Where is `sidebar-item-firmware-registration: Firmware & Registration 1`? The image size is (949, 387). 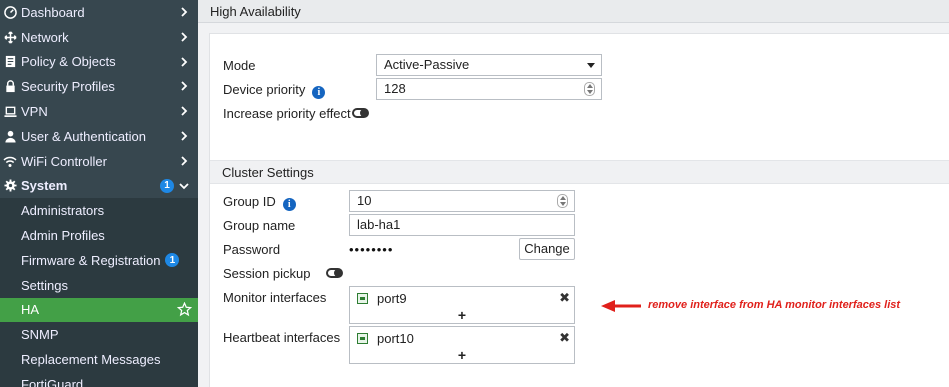 sidebar-item-firmware-registration: Firmware & Registration 1 is located at coordinates (99, 260).